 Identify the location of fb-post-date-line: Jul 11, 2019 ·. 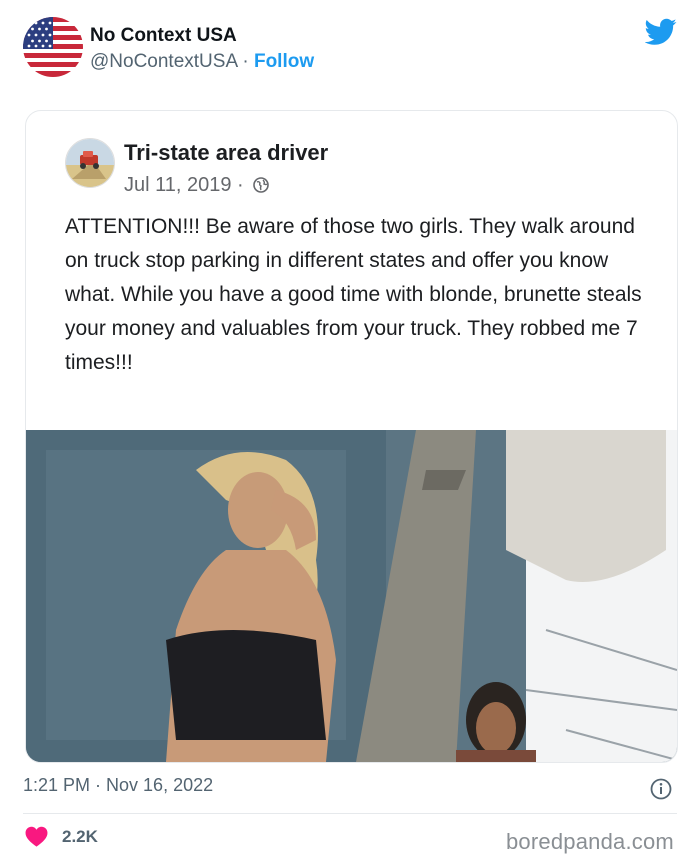
(197, 185).